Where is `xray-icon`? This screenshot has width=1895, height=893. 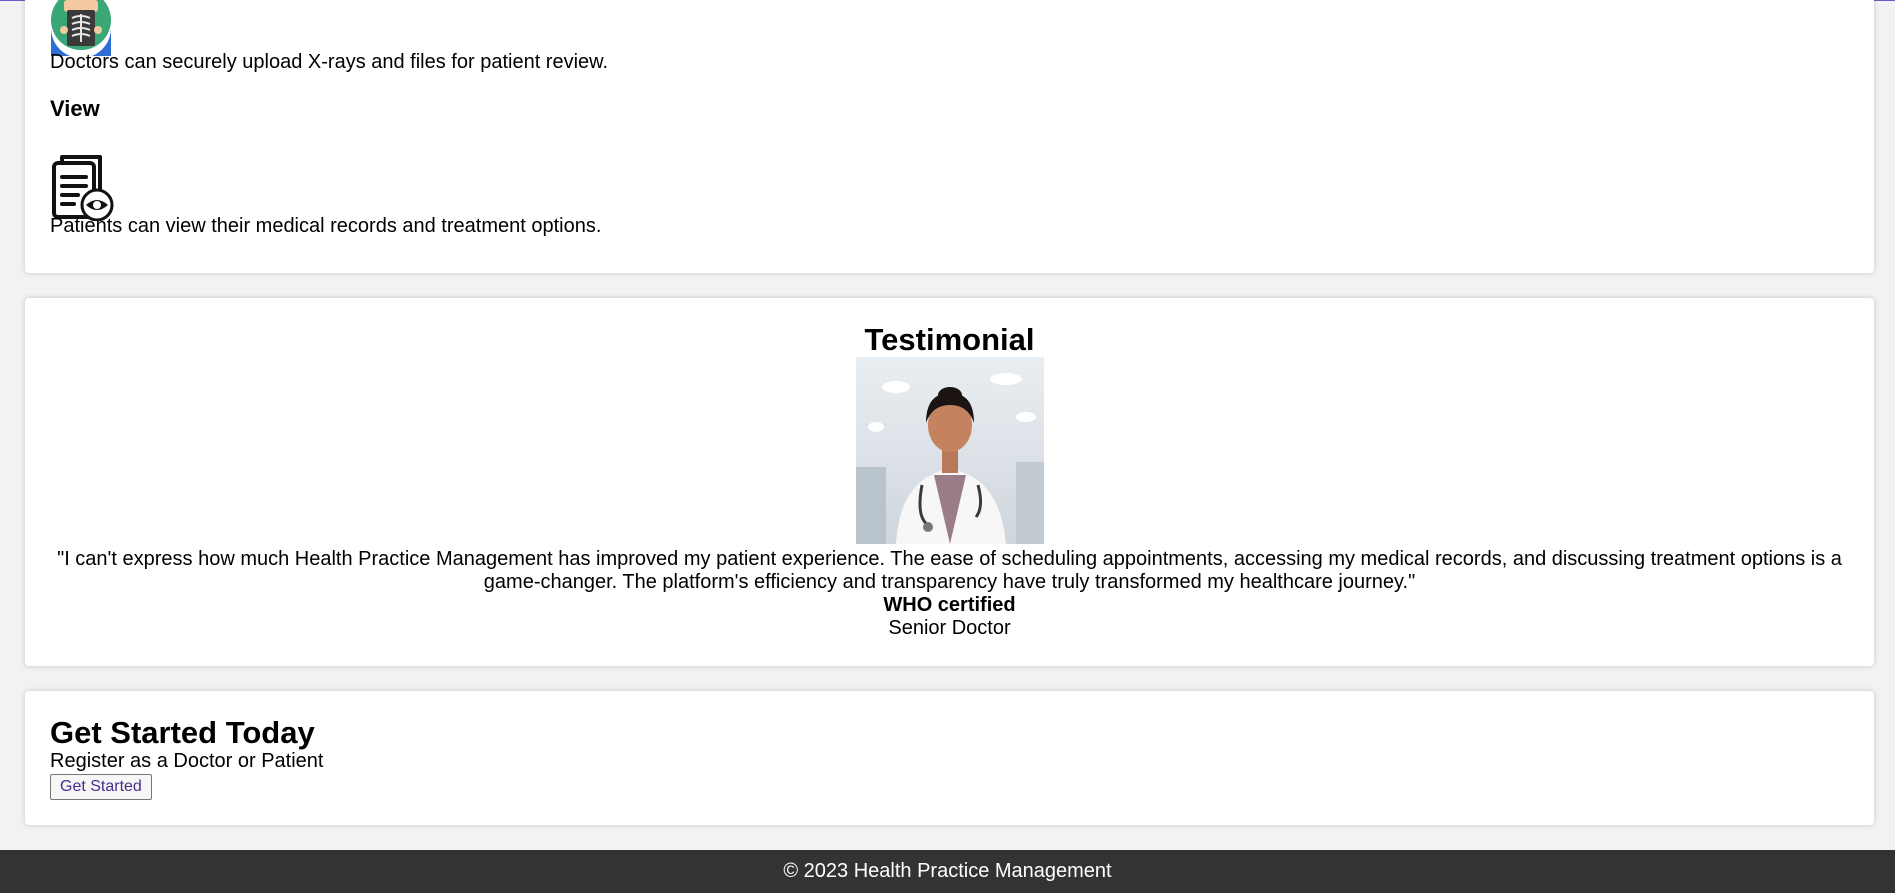 xray-icon is located at coordinates (81, 29).